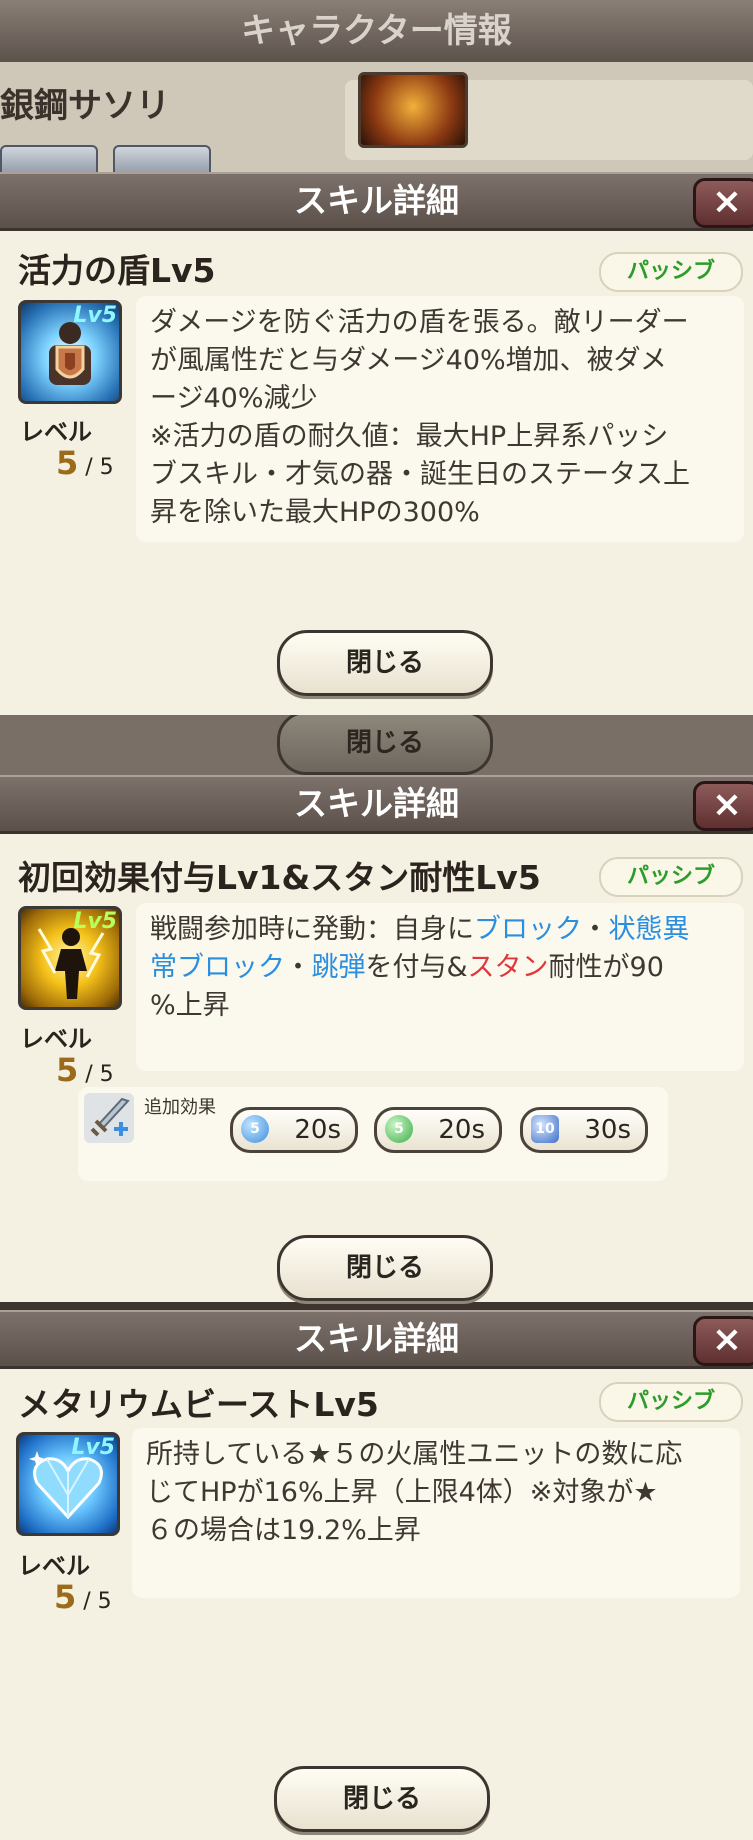 The width and height of the screenshot is (753, 1840). I want to click on effect-chip-block: 5 20s, so click(294, 1130).